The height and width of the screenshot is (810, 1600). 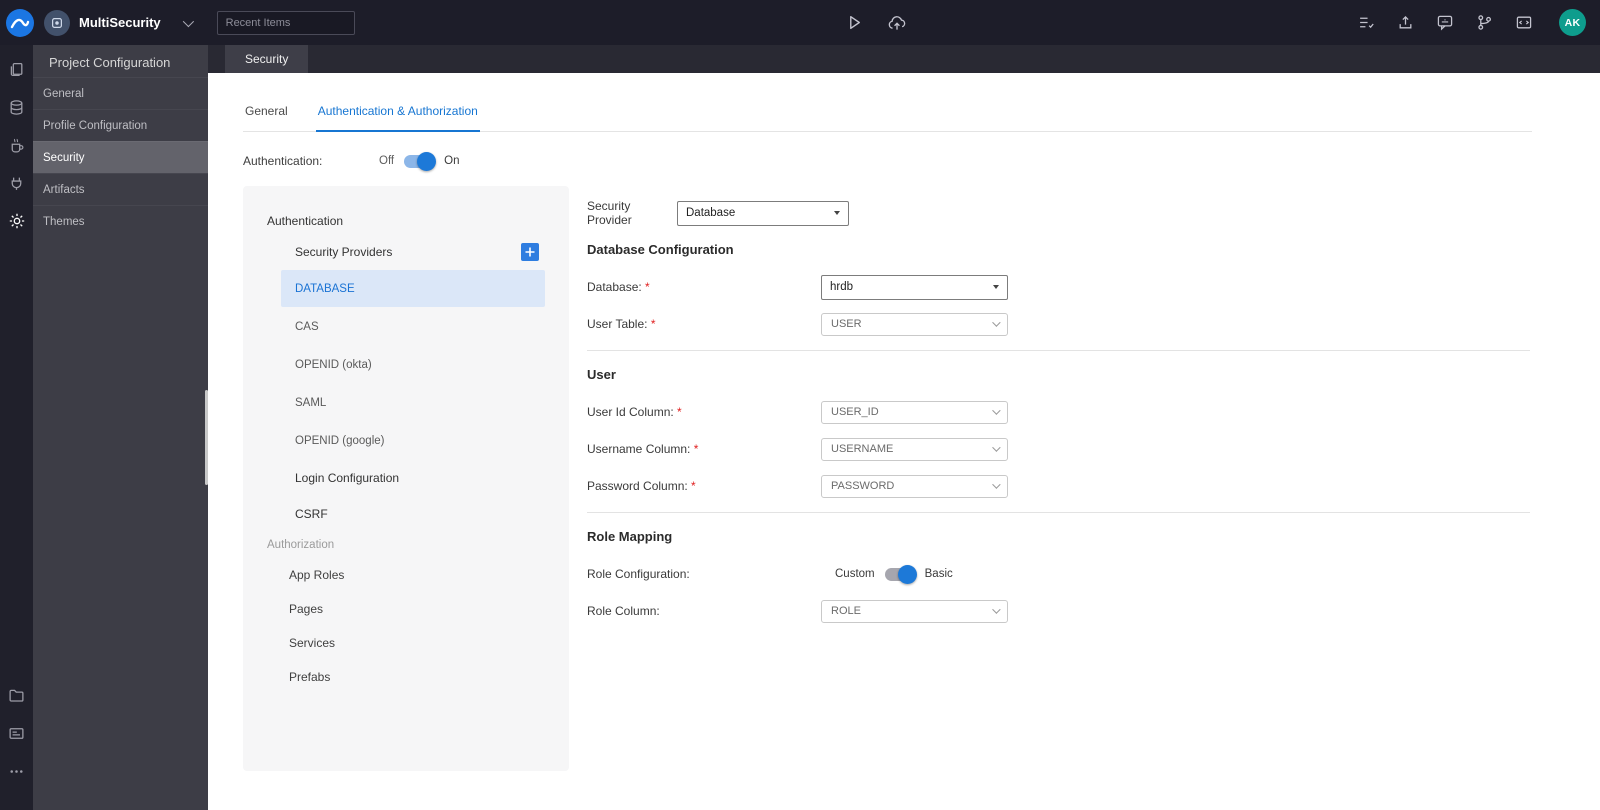 I want to click on authentication-label: Authentication:, so click(x=283, y=161).